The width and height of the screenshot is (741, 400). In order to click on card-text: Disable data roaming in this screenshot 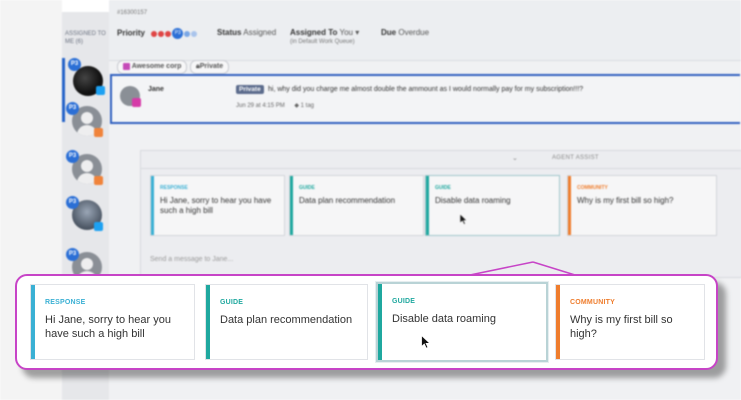, I will do `click(444, 319)`.